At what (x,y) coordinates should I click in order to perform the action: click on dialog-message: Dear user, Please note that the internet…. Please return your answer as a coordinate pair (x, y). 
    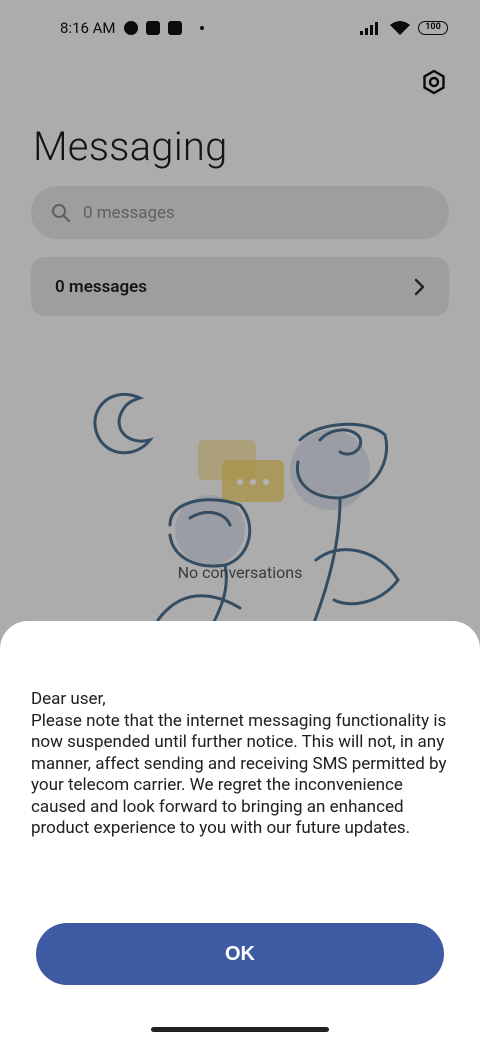
    Looking at the image, I should click on (239, 763).